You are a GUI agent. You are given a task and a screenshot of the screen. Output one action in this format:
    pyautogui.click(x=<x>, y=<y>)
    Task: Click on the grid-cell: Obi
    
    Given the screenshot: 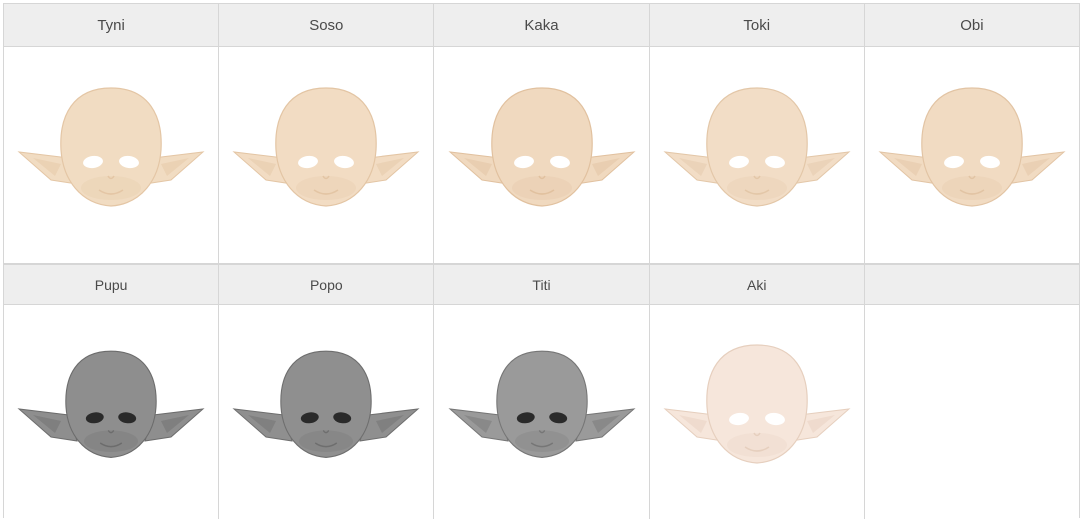 What is the action you would take?
    pyautogui.click(x=972, y=133)
    